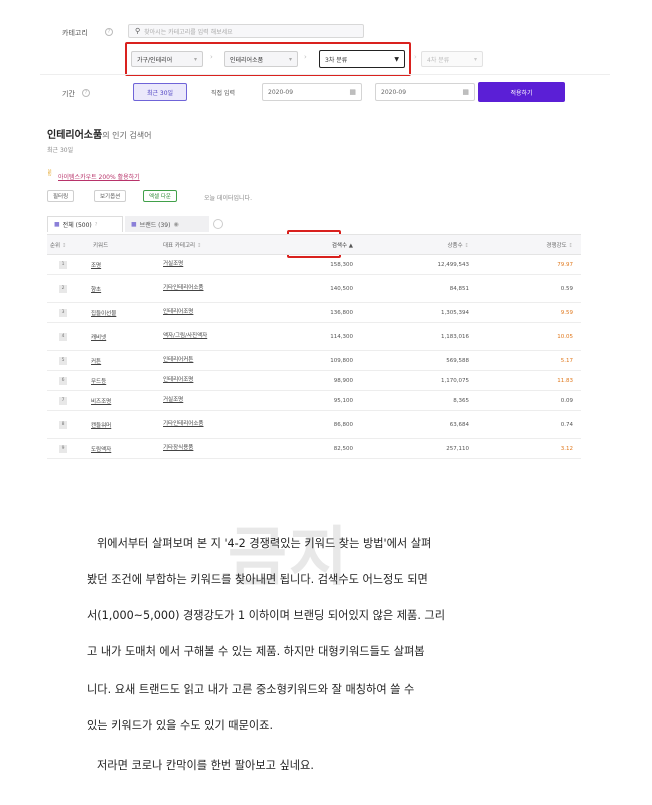 This screenshot has height=805, width=652. I want to click on col-search-count: 검색수 ▲, so click(301, 244).